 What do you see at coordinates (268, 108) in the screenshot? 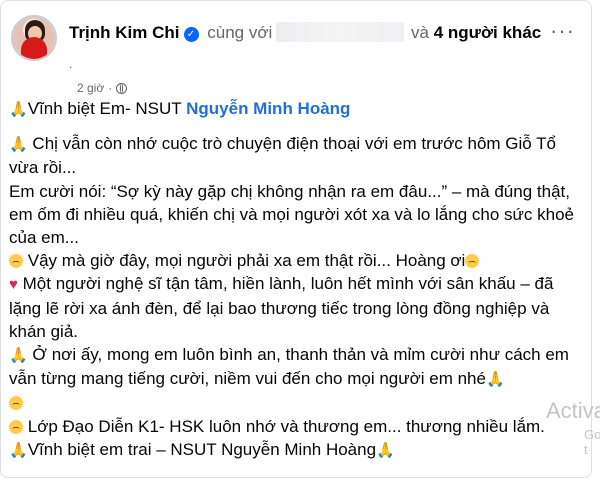
I see `tagged-person-link: Nguyễn Minh Hoàng` at bounding box center [268, 108].